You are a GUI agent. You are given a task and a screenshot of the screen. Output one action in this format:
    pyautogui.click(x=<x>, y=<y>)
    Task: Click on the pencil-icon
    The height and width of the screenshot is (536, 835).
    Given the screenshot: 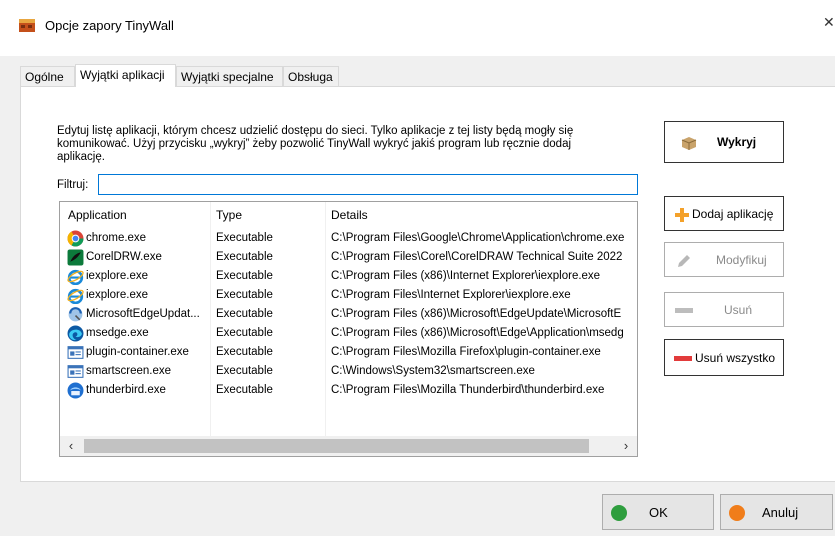 What is the action you would take?
    pyautogui.click(x=684, y=261)
    